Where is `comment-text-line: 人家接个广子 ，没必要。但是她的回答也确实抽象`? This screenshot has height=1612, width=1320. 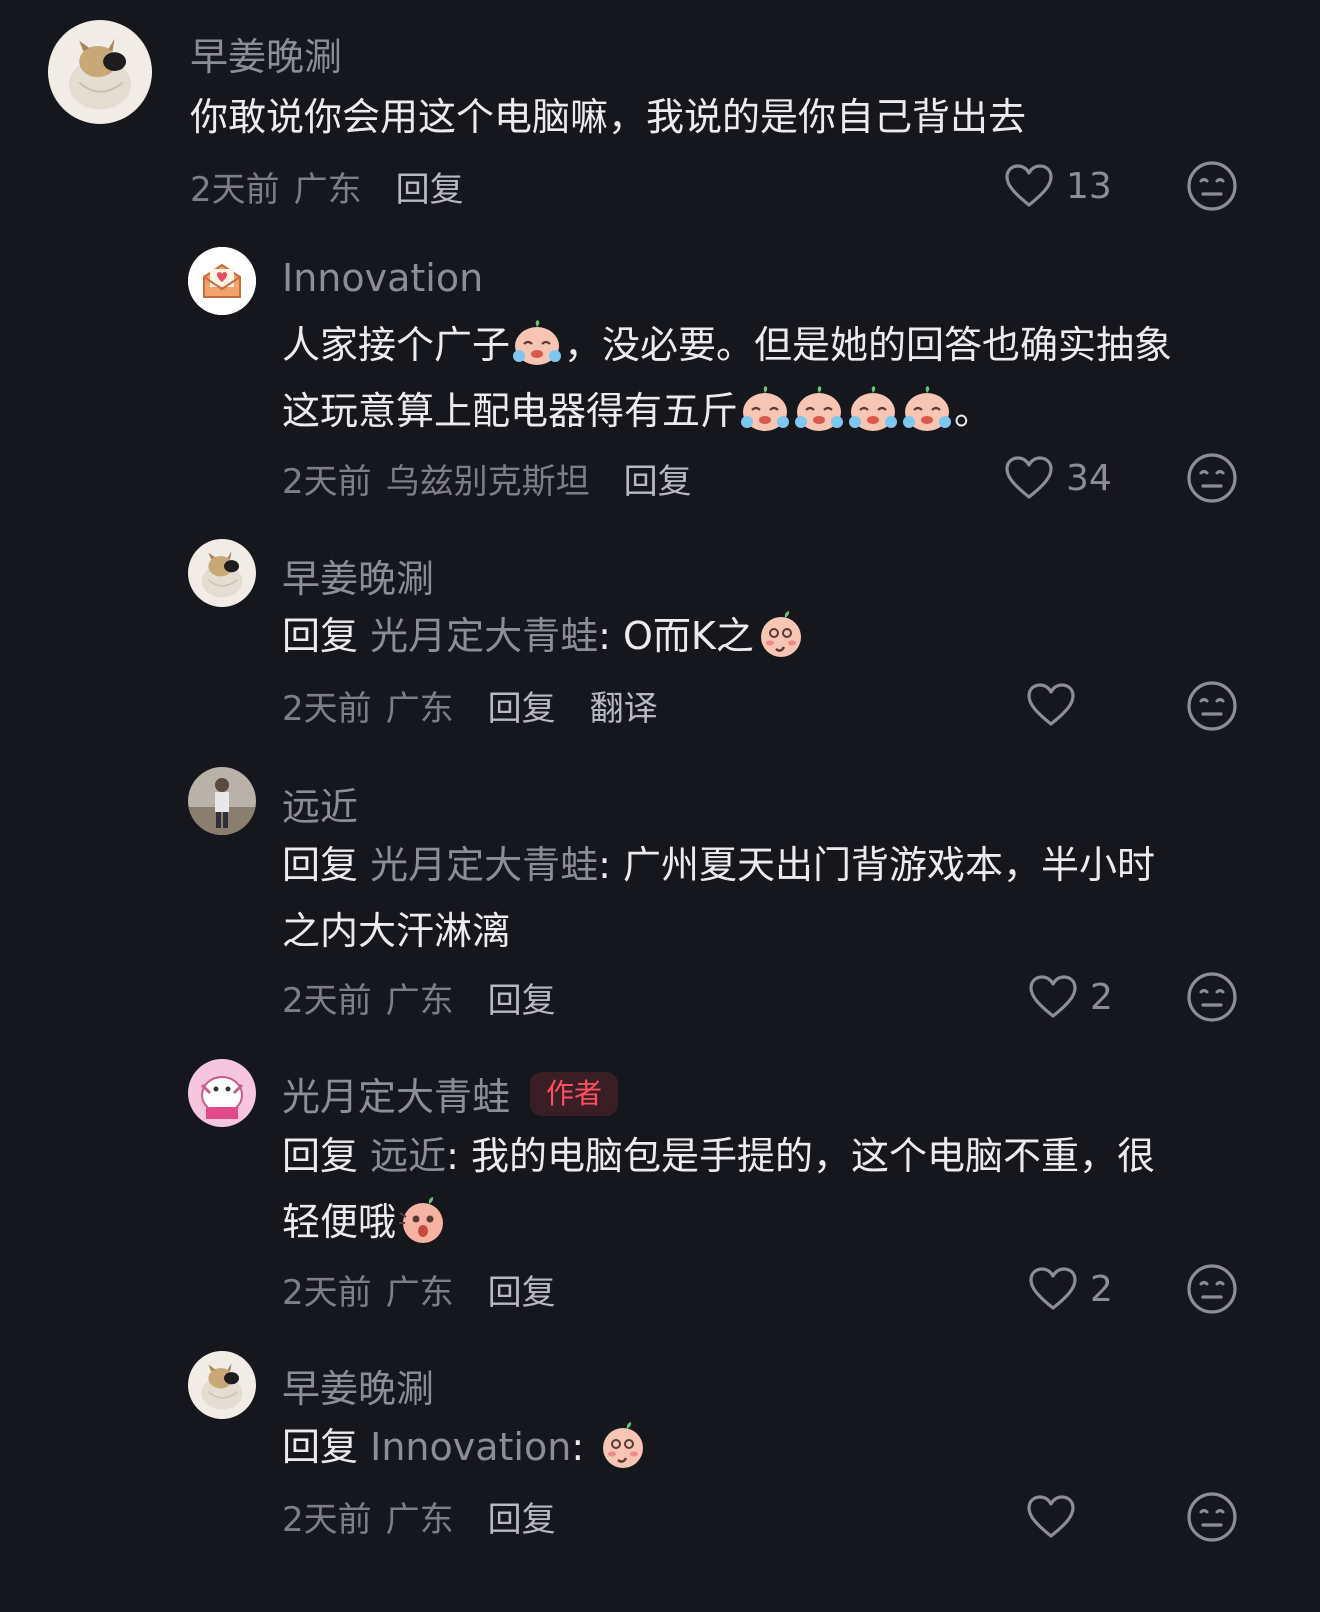
comment-text-line: 人家接个广子 ，没必要。但是她的回答也确实抽象 is located at coordinates (727, 345).